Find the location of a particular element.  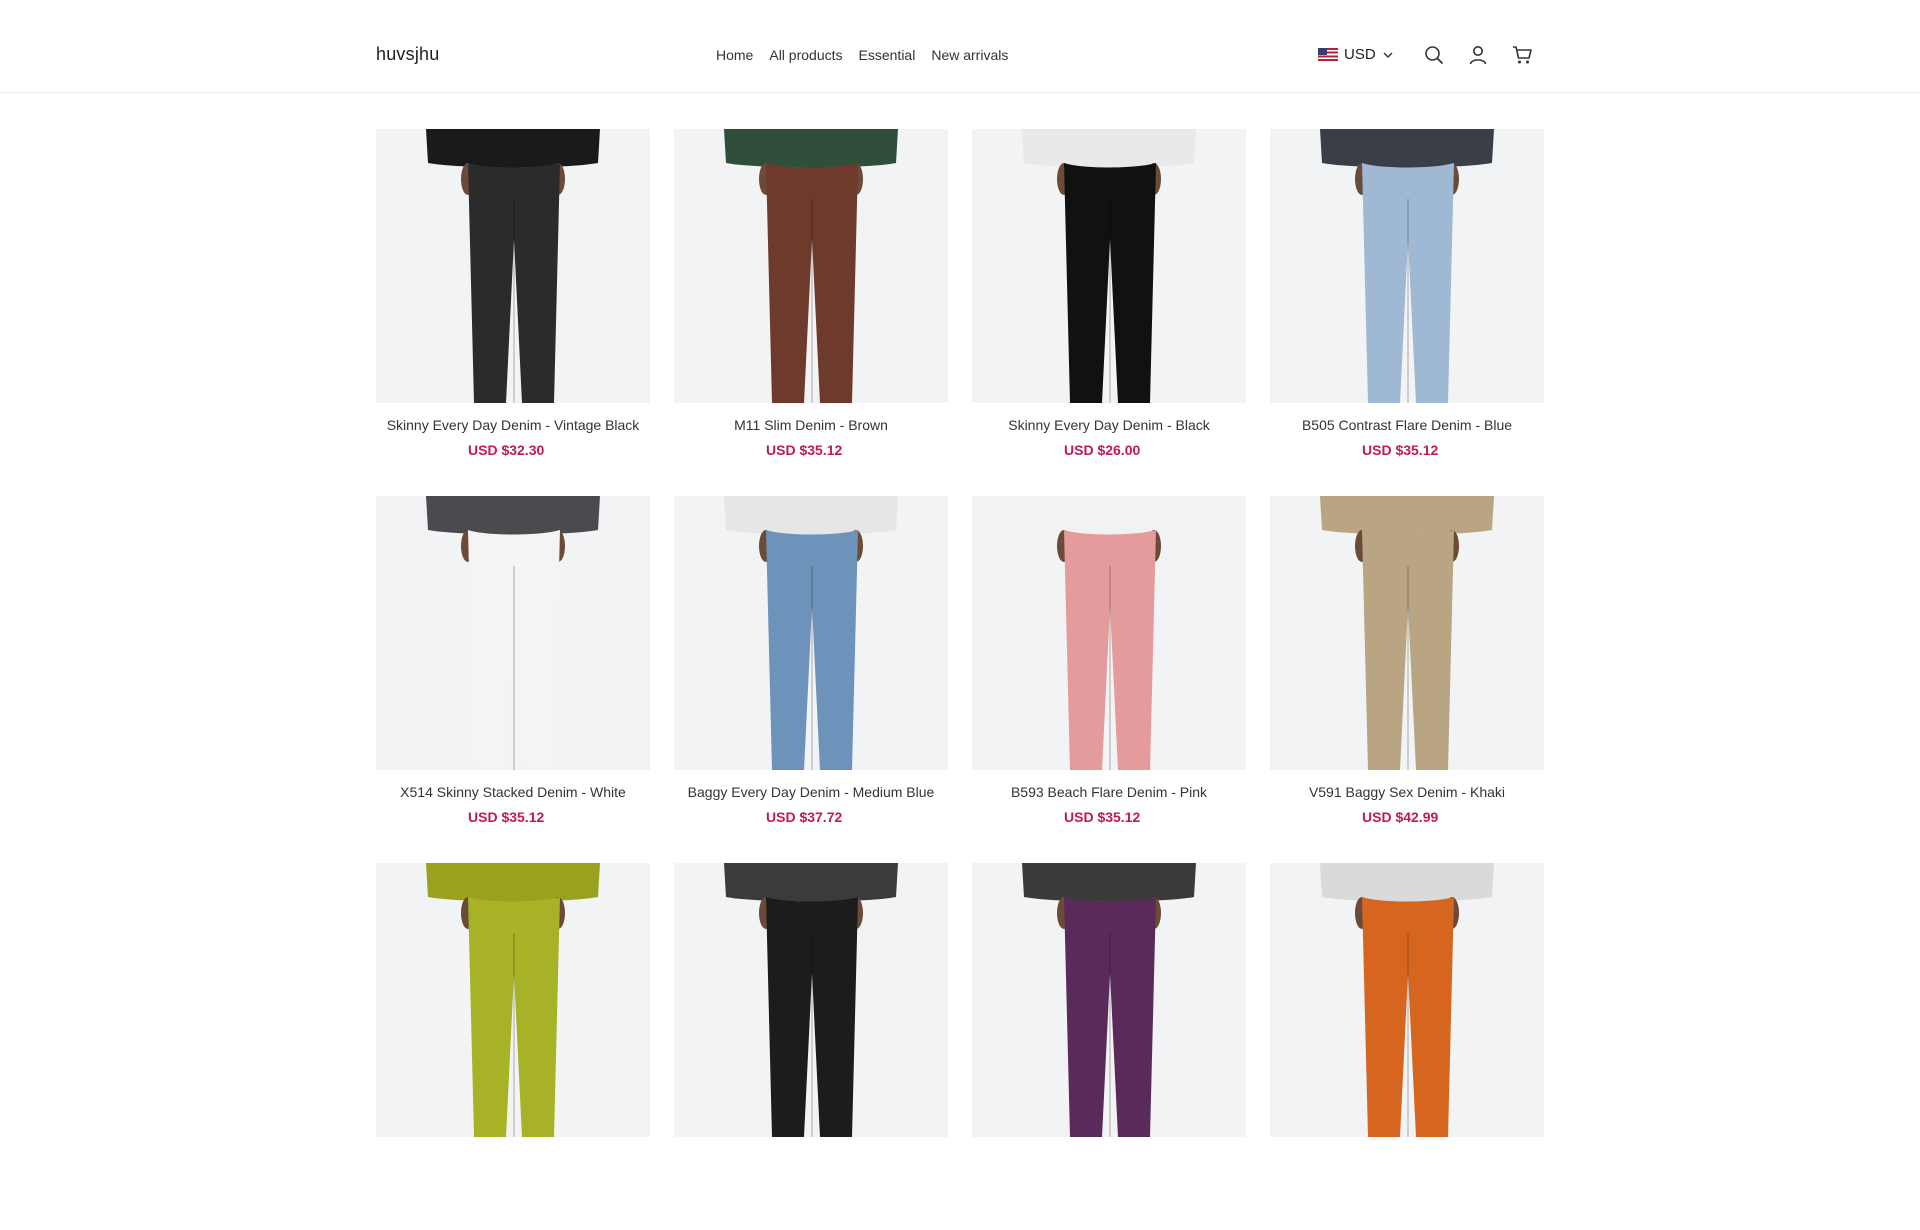

us-flag-icon is located at coordinates (1328, 54).